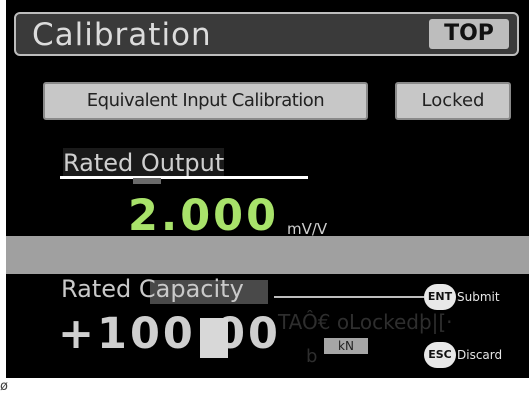 The image size is (529, 396). I want to click on rated-capacity-label: Rated Capacity, so click(152, 289).